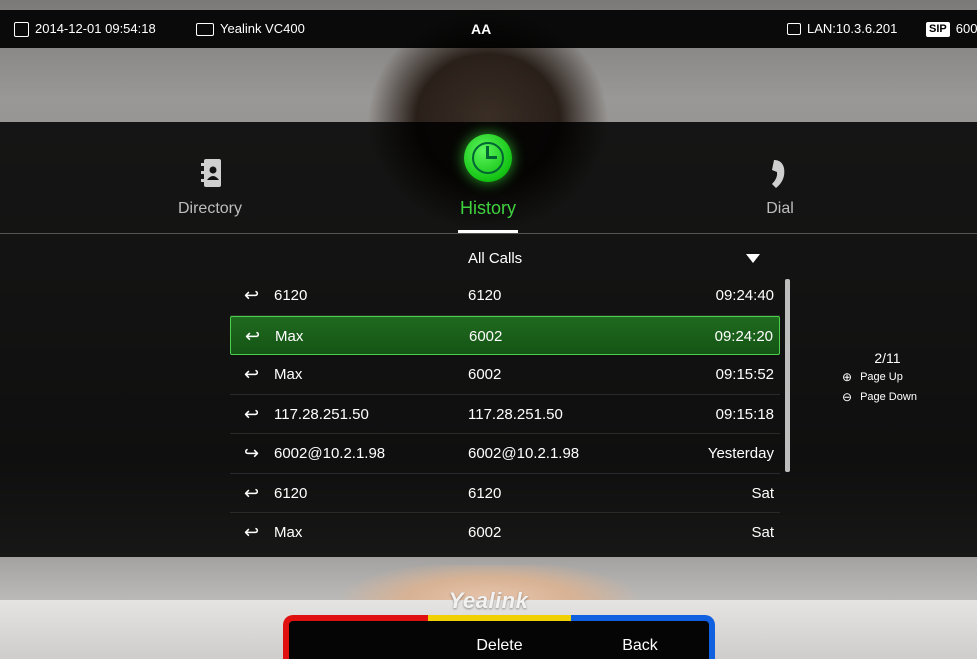 Image resolution: width=977 pixels, height=659 pixels. I want to click on tab-divider, so click(488, 233).